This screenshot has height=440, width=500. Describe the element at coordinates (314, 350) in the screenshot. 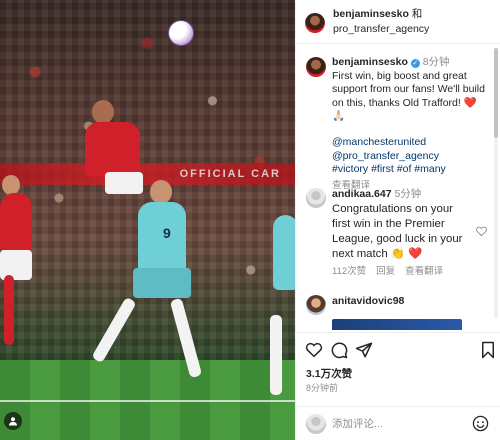

I see `heart-icon` at that location.